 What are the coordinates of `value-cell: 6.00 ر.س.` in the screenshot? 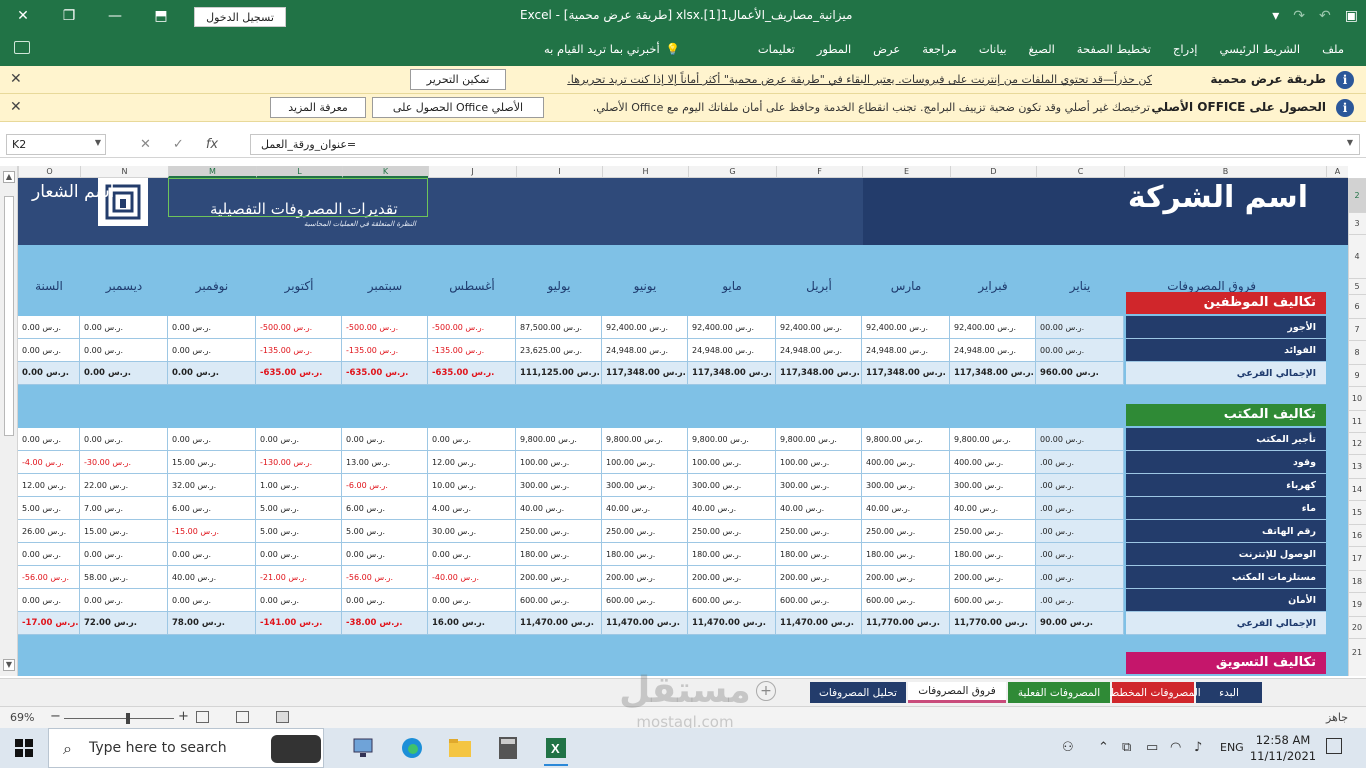 It's located at (385, 508).